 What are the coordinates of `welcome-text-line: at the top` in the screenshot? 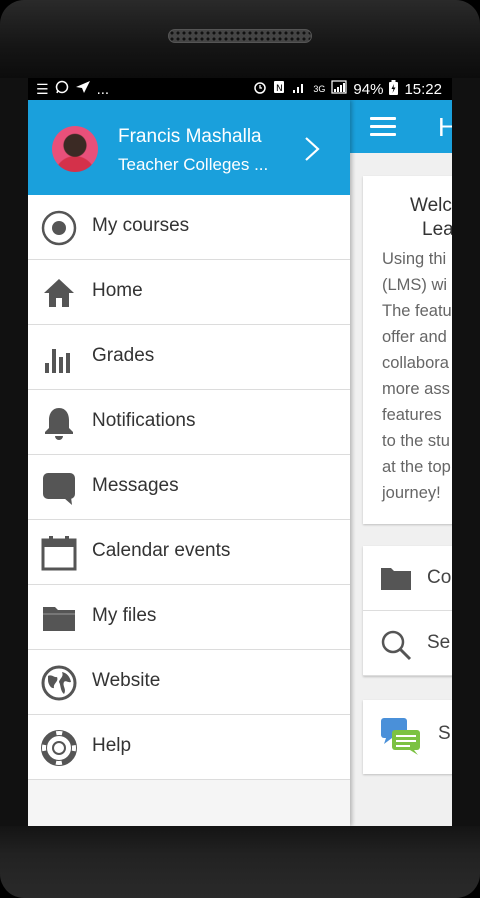 It's located at (416, 467).